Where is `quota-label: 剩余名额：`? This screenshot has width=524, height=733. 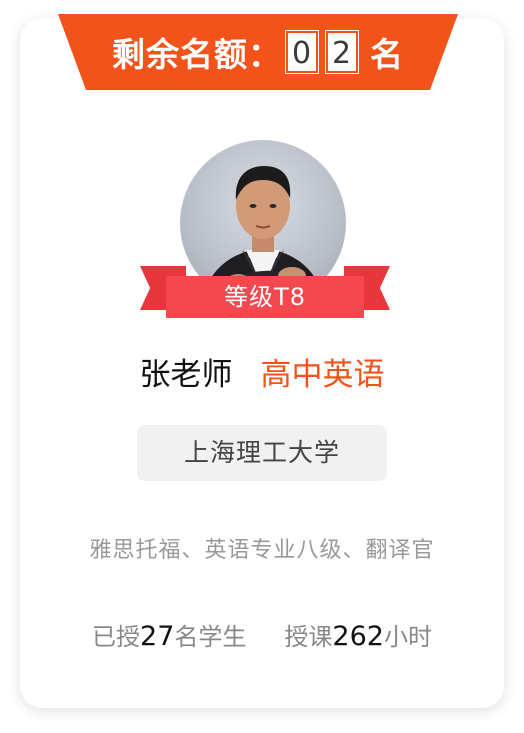 quota-label: 剩余名额： is located at coordinates (197, 54).